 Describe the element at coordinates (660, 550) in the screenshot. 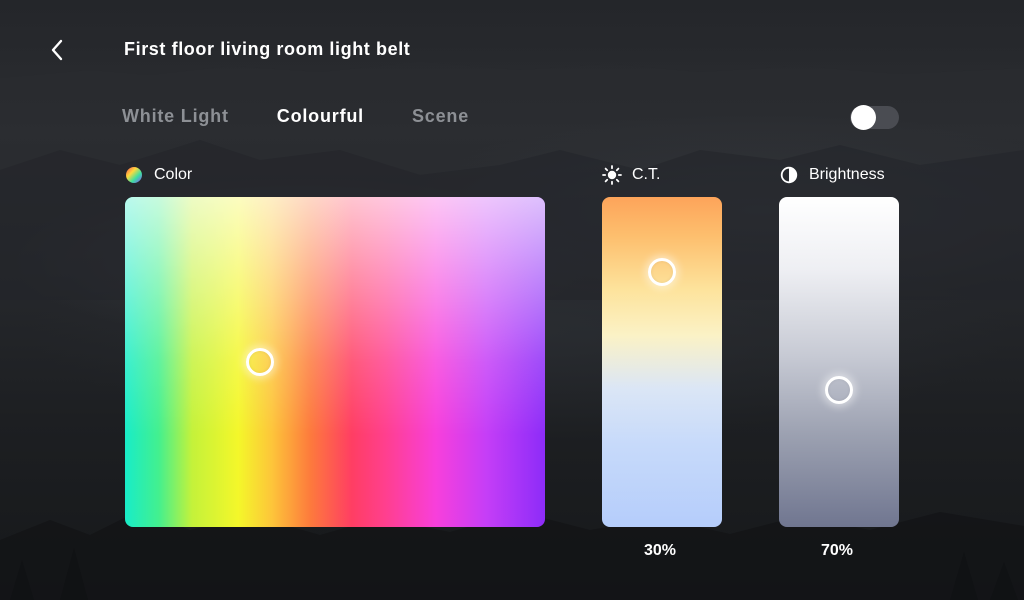

I see `ct-value: 30%` at that location.